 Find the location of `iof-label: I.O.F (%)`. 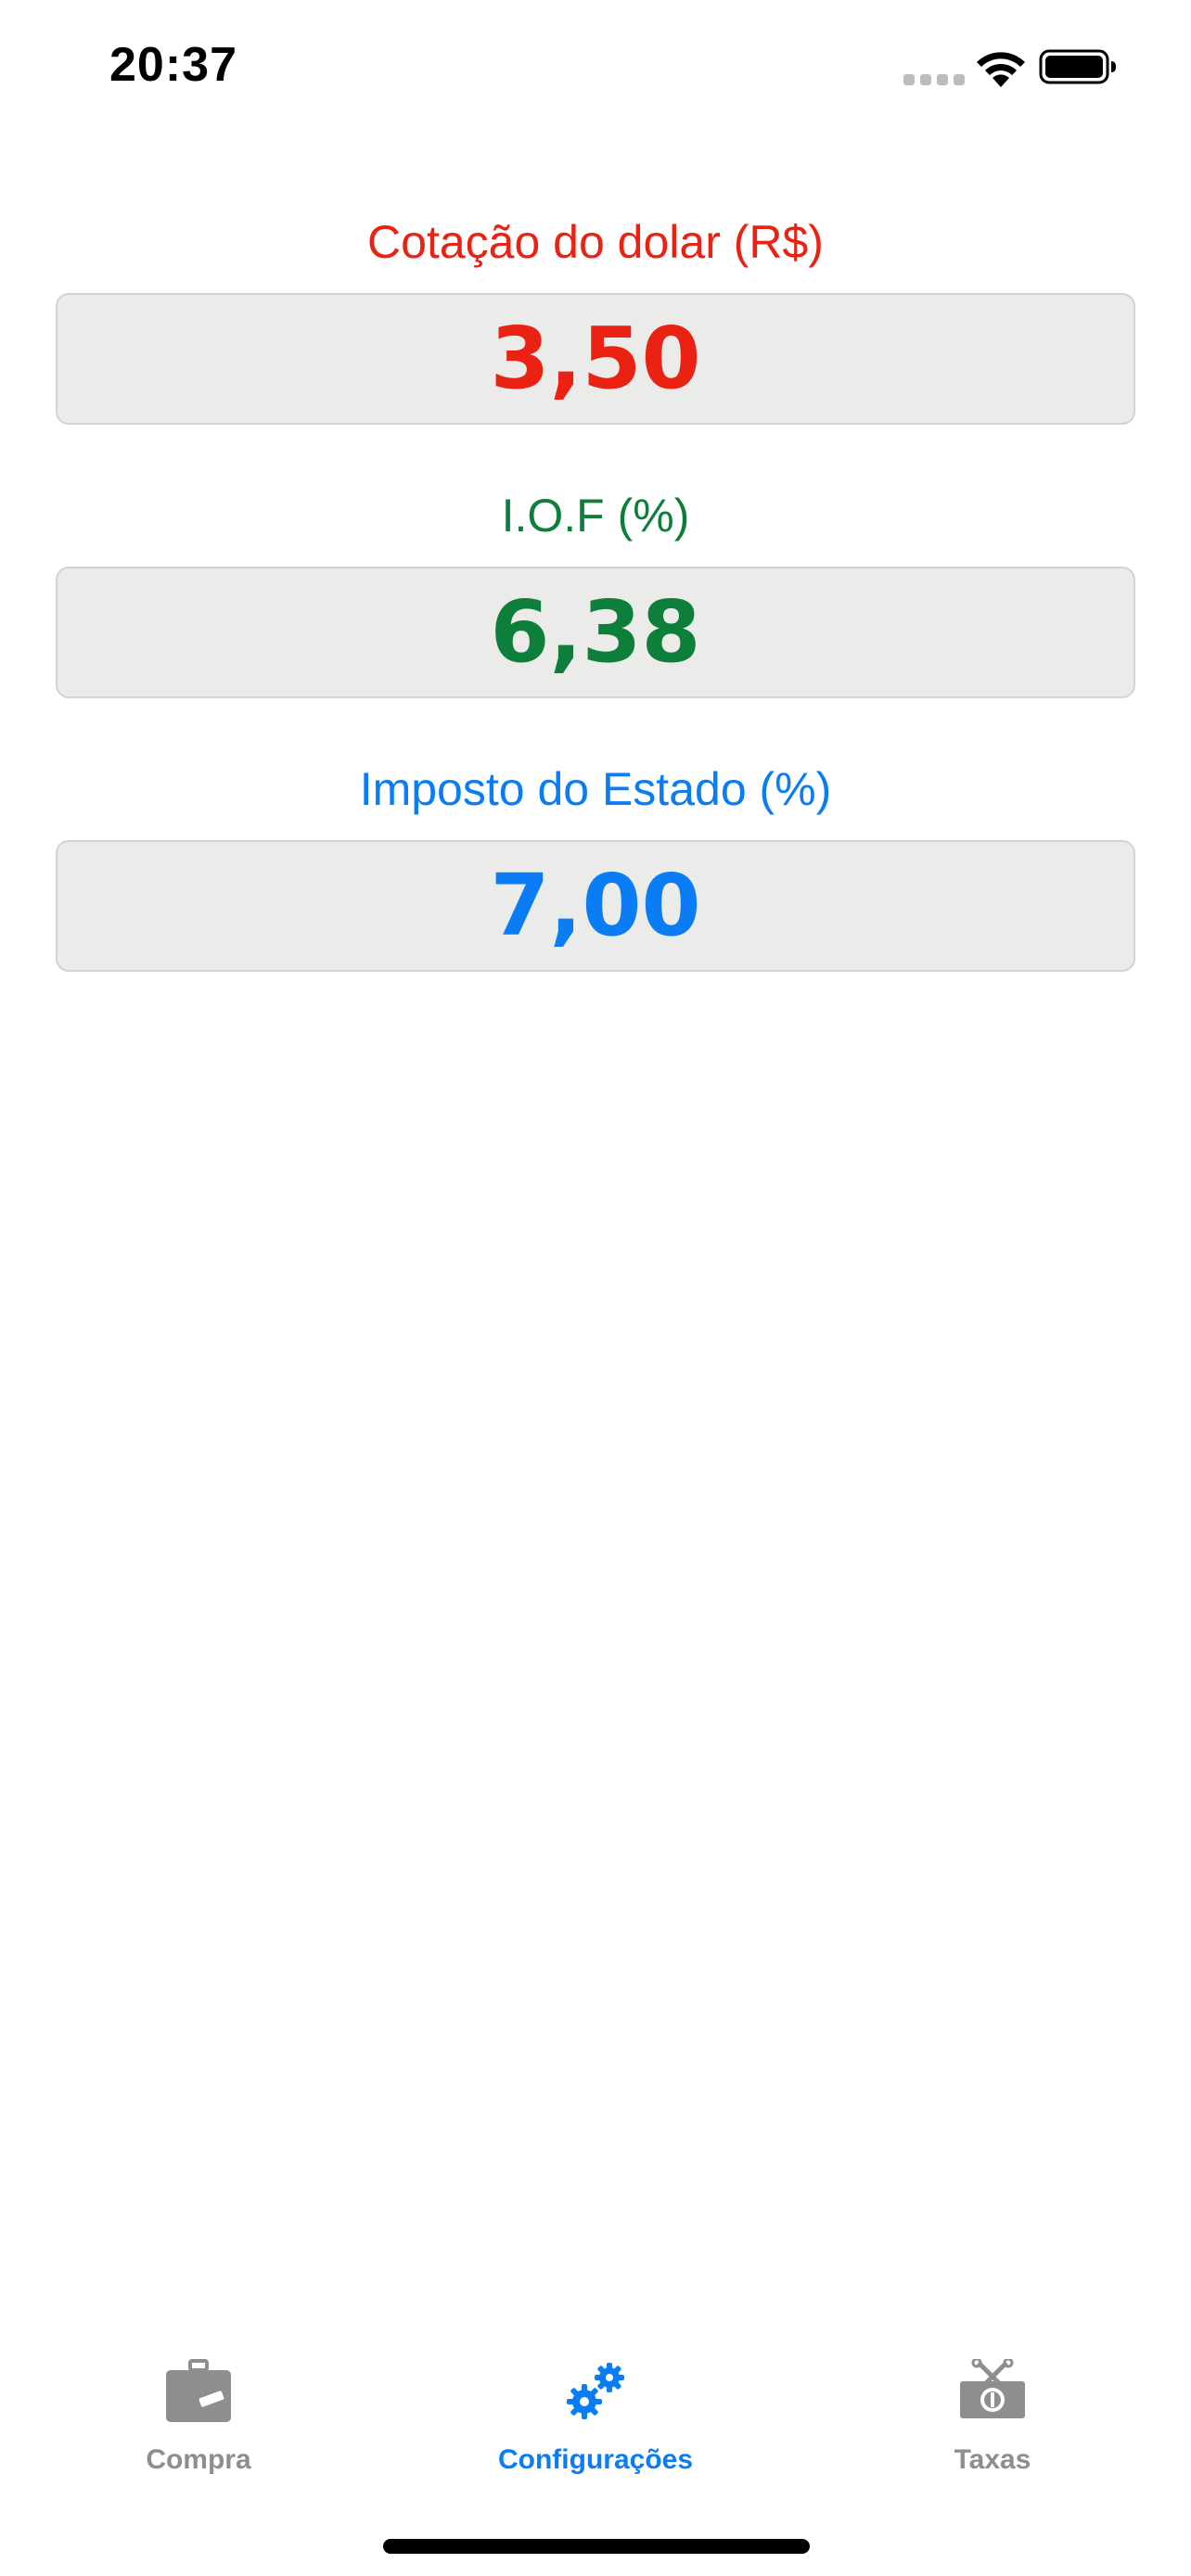

iof-label: I.O.F (%) is located at coordinates (595, 516).